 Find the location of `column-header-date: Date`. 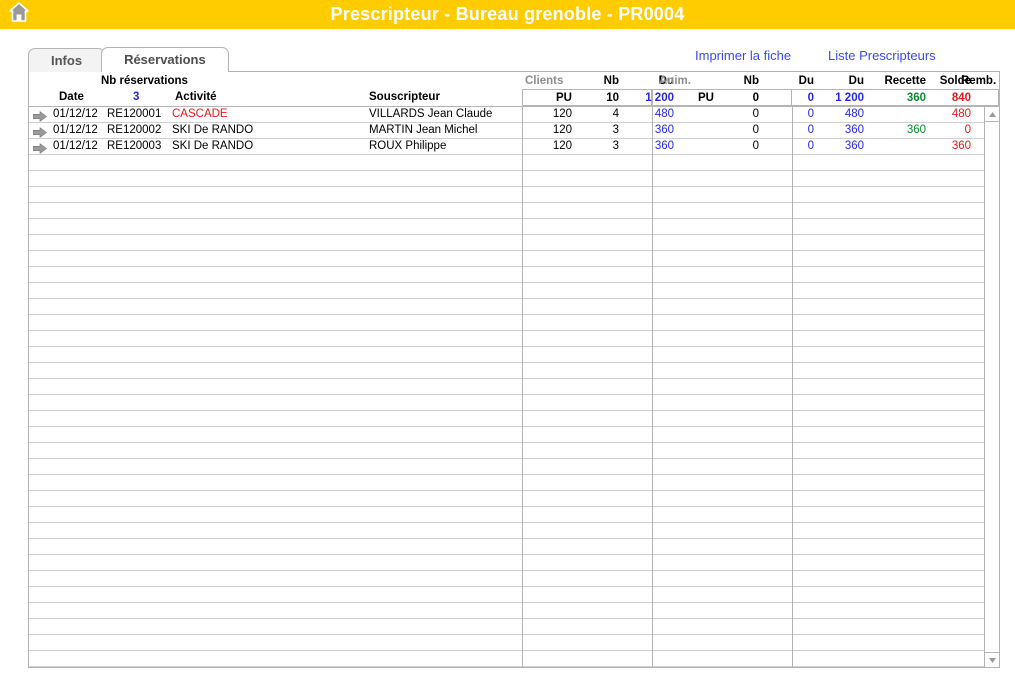

column-header-date: Date is located at coordinates (71, 97).